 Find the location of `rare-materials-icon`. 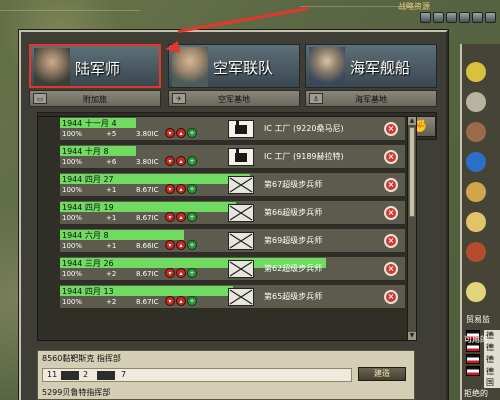

rare-materials-icon is located at coordinates (476, 132).